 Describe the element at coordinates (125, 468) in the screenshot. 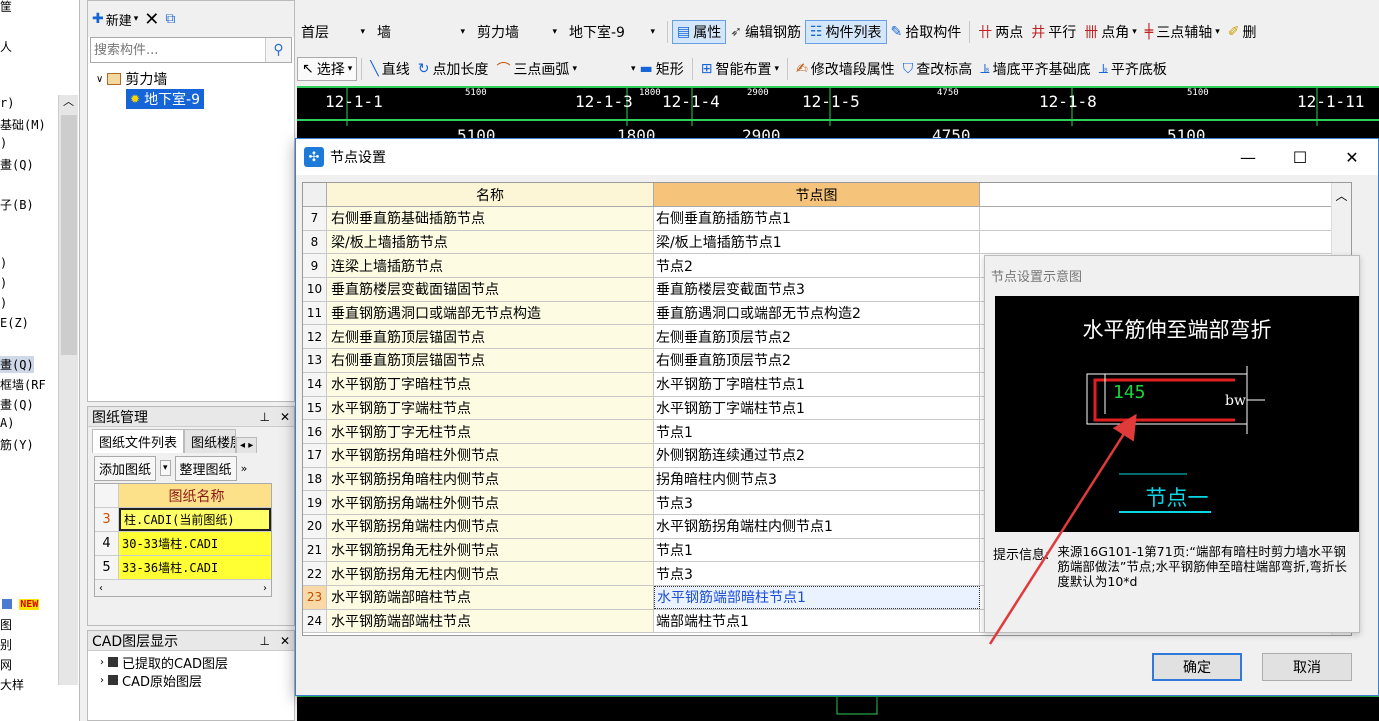

I see `add-drawing-button: 添加图纸` at that location.